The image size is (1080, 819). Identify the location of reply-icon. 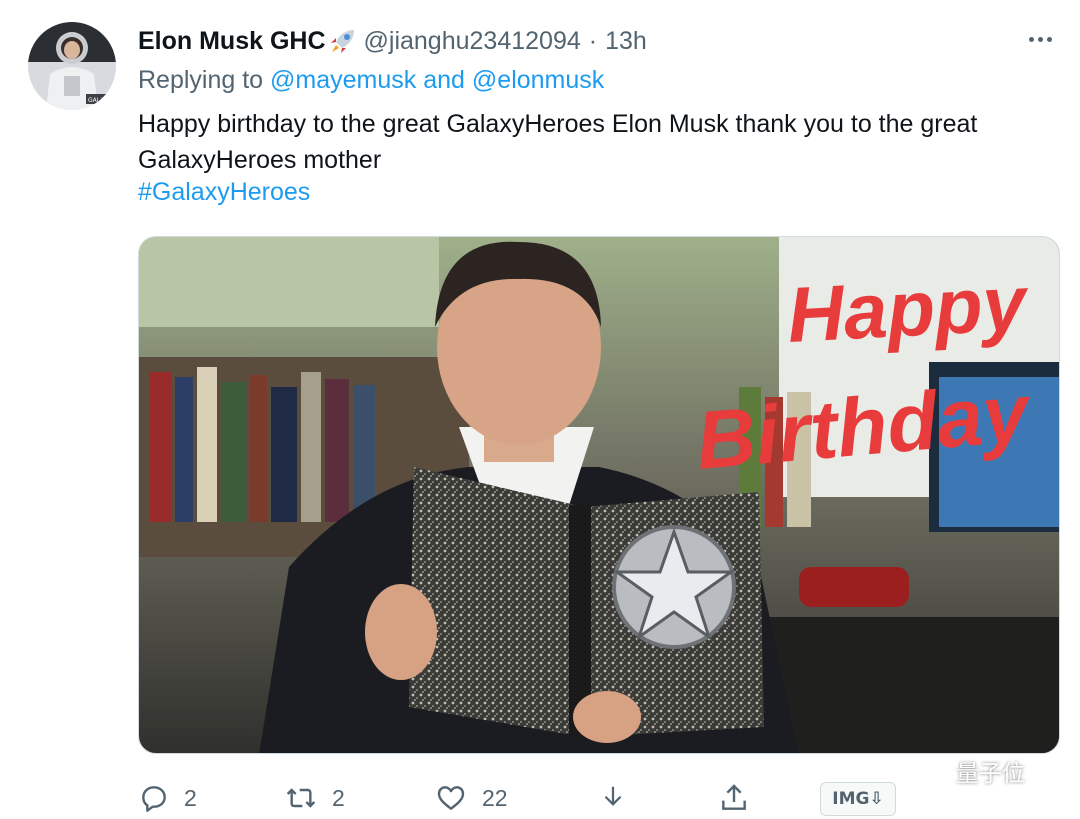
(154, 799).